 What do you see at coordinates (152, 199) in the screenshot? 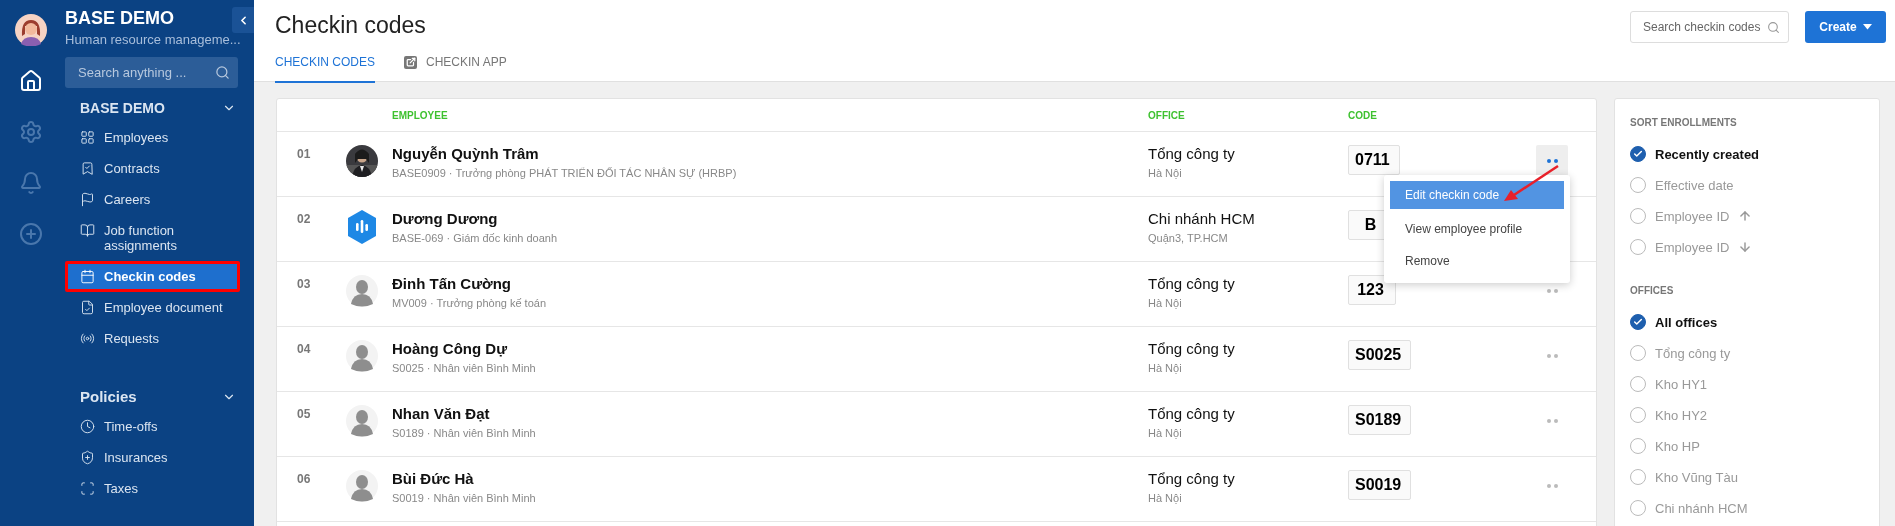
I see `nav-item: Careers` at bounding box center [152, 199].